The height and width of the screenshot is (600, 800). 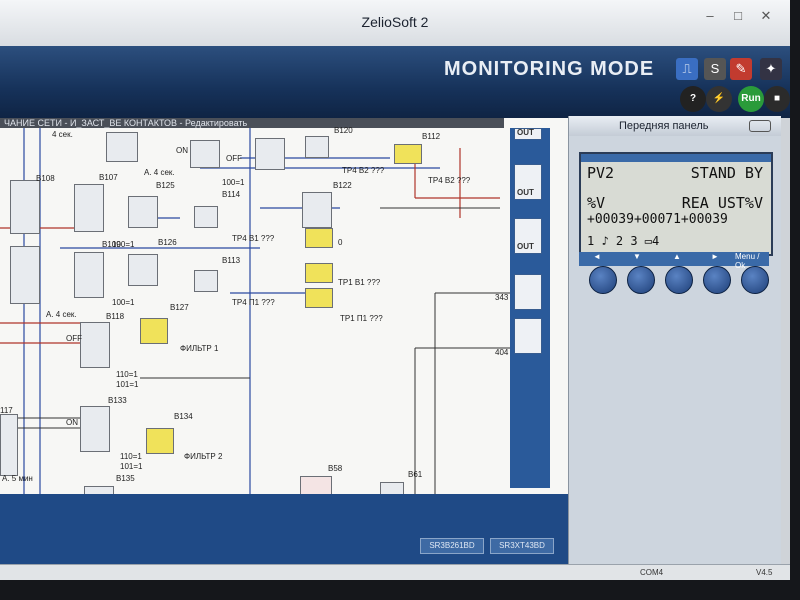 I want to click on key-menu-ok, so click(x=755, y=280).